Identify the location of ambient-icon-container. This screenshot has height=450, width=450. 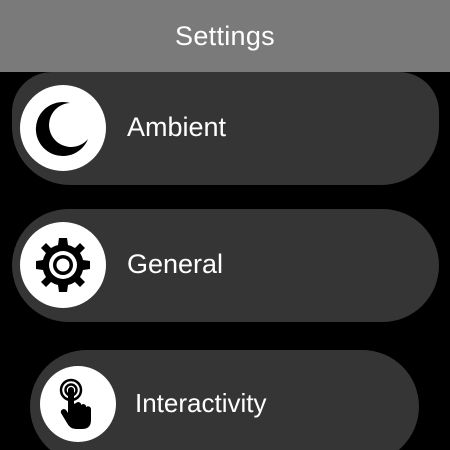
(63, 128).